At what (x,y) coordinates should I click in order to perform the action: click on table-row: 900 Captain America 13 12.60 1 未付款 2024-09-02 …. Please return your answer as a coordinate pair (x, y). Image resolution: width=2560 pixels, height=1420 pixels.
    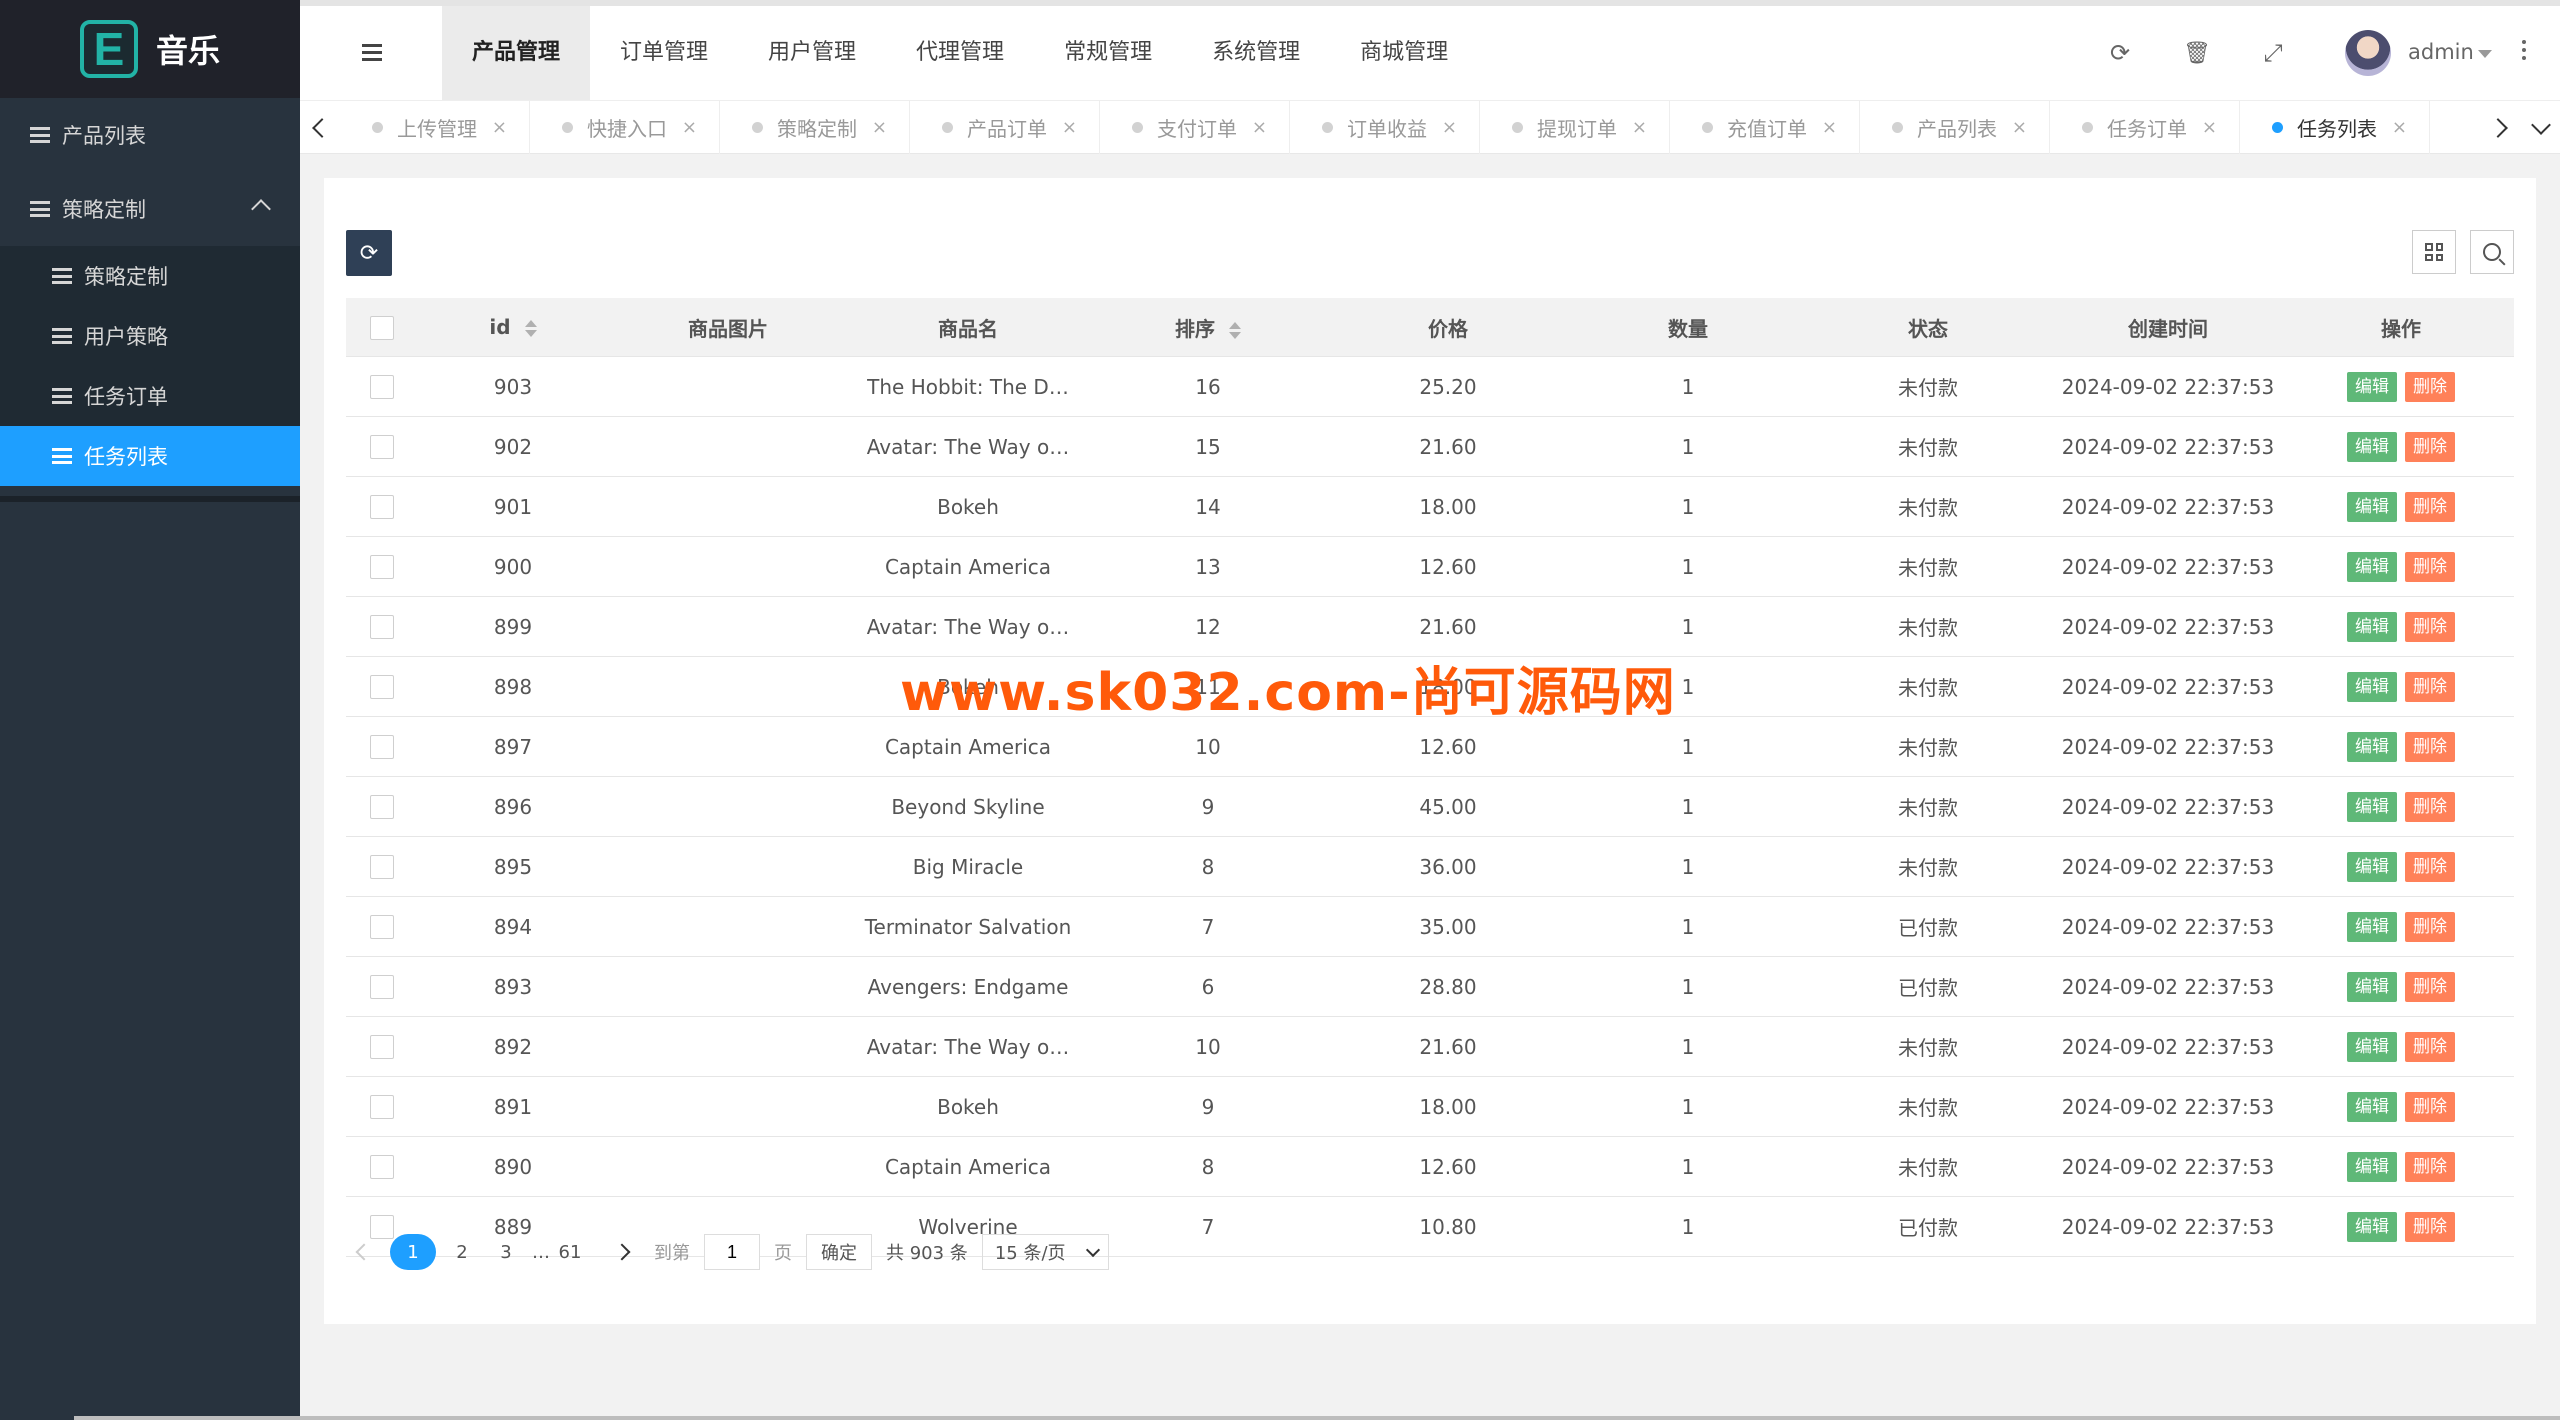
    Looking at the image, I should click on (1430, 566).